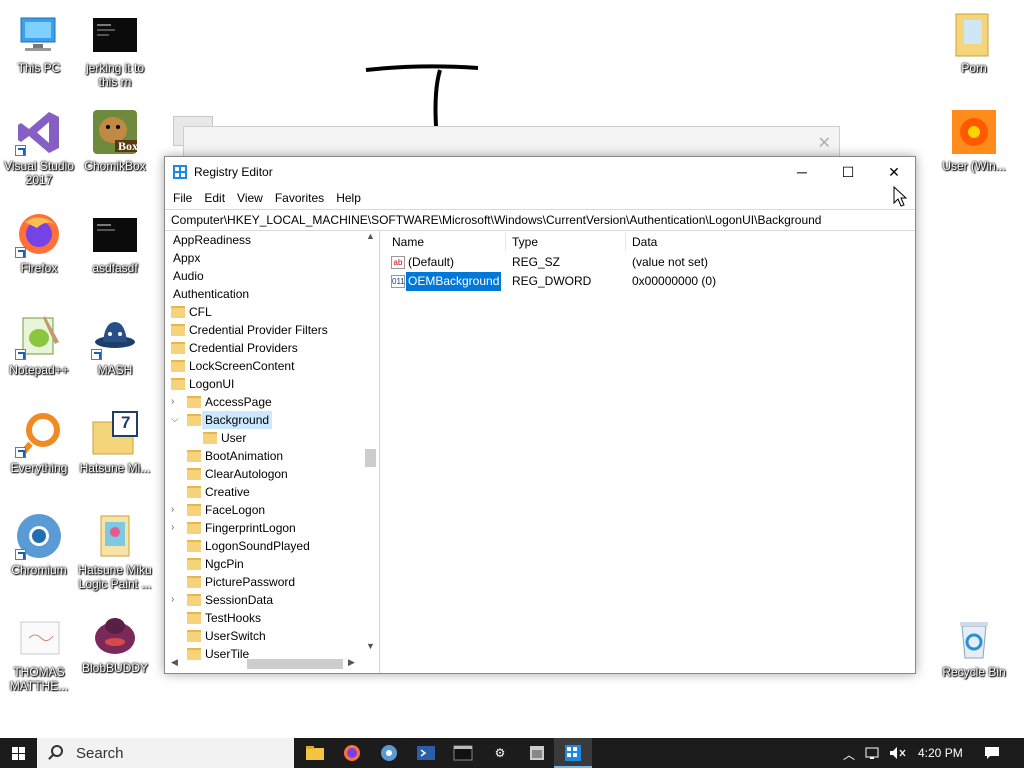  Describe the element at coordinates (272, 330) in the screenshot. I see `tree-item-credential-provider-filters: Credential Provider Filters` at that location.